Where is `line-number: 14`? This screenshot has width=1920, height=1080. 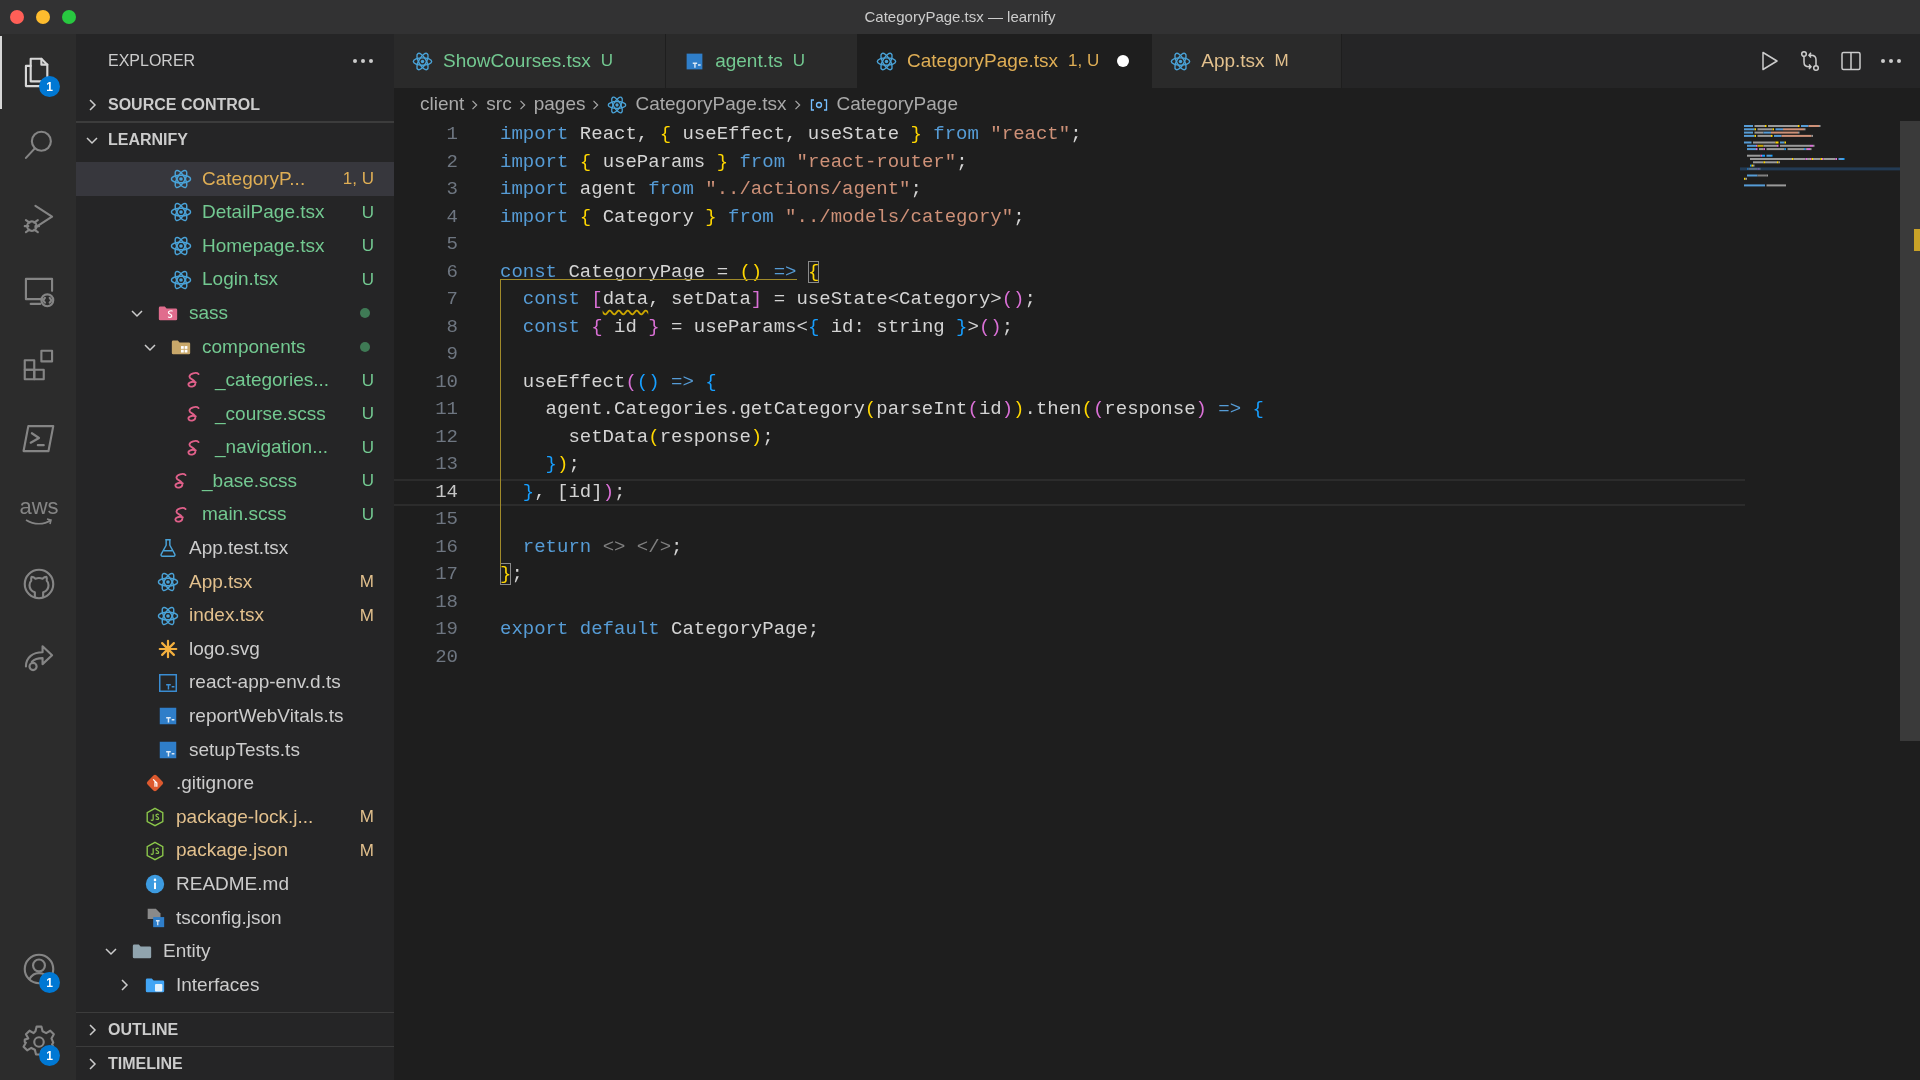 line-number: 14 is located at coordinates (446, 492).